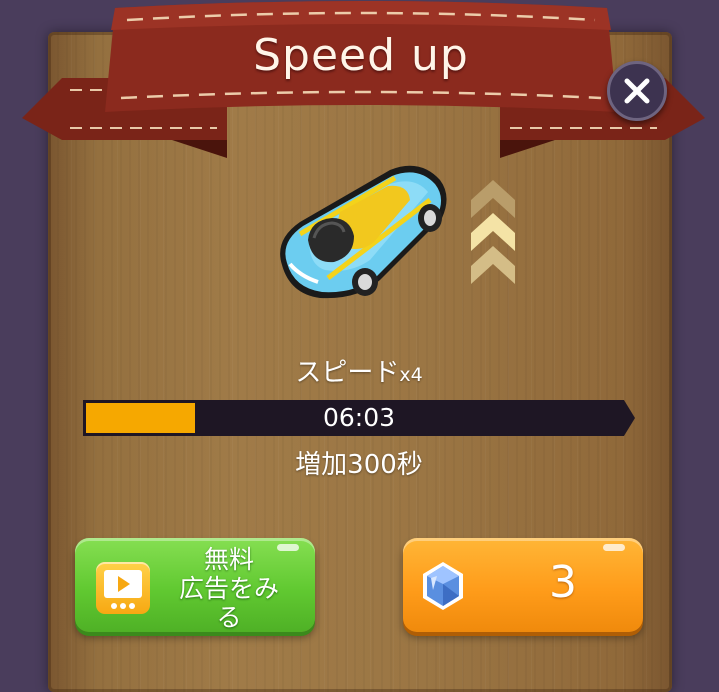 This screenshot has width=719, height=692. What do you see at coordinates (361, 55) in the screenshot?
I see `dialog-title: Speed up` at bounding box center [361, 55].